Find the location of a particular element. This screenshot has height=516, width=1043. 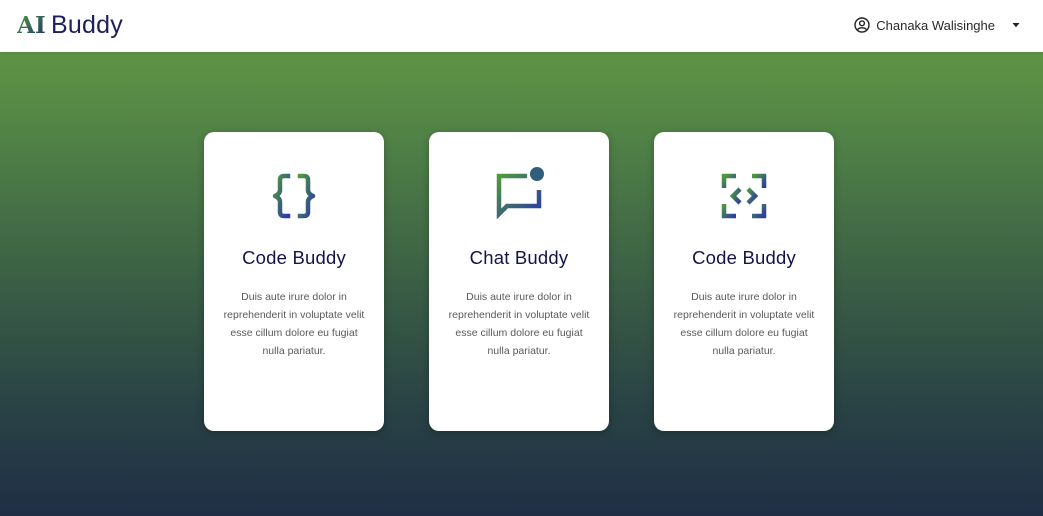

card-title: Chat Buddy is located at coordinates (519, 257).